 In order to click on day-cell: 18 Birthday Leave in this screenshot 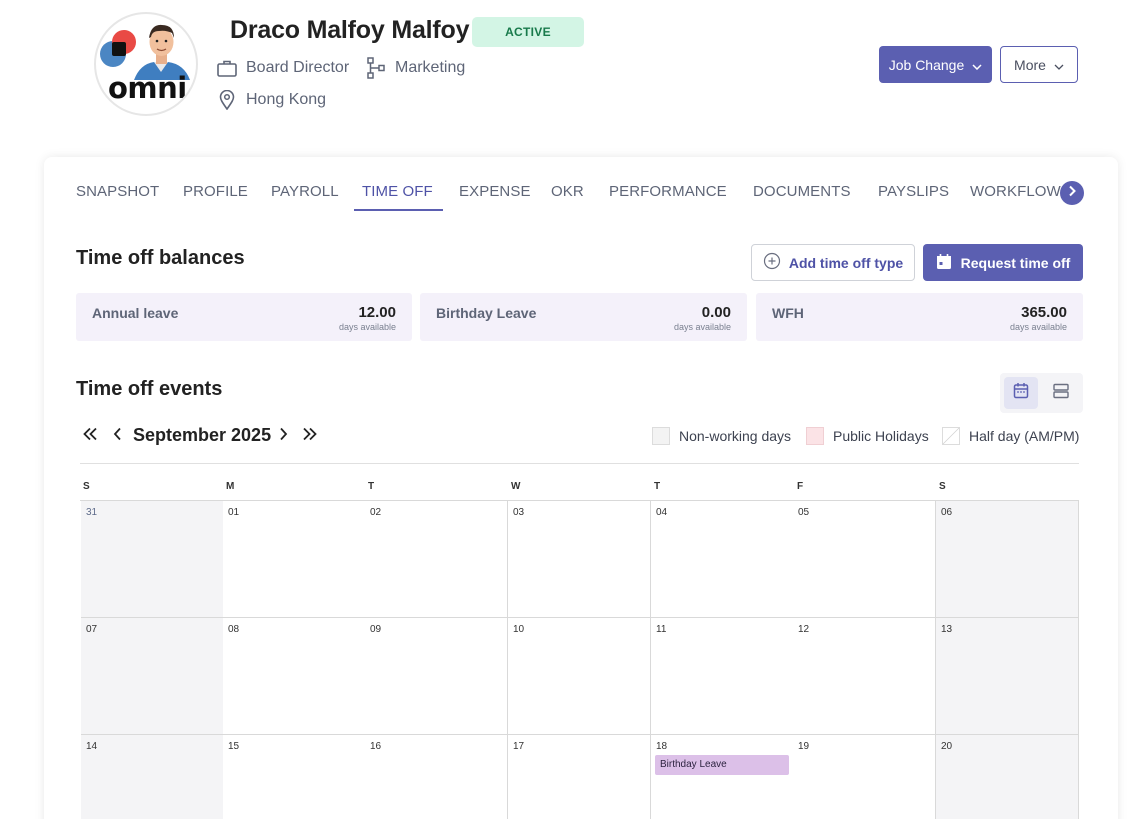, I will do `click(722, 777)`.